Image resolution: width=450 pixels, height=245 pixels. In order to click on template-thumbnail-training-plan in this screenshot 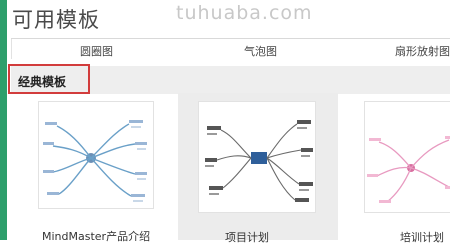, I will do `click(407, 157)`.